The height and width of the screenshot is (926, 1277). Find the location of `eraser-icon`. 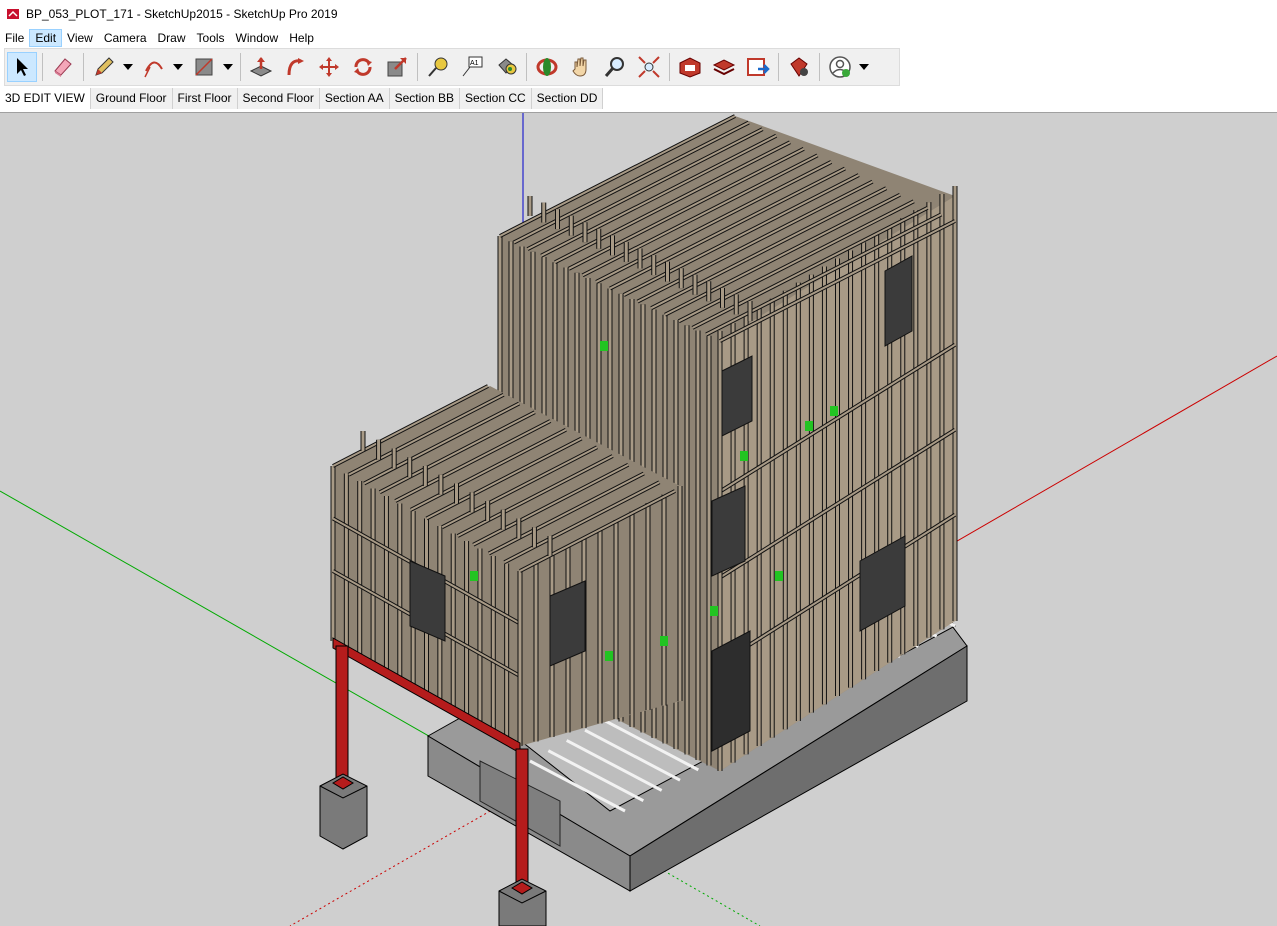

eraser-icon is located at coordinates (63, 67).